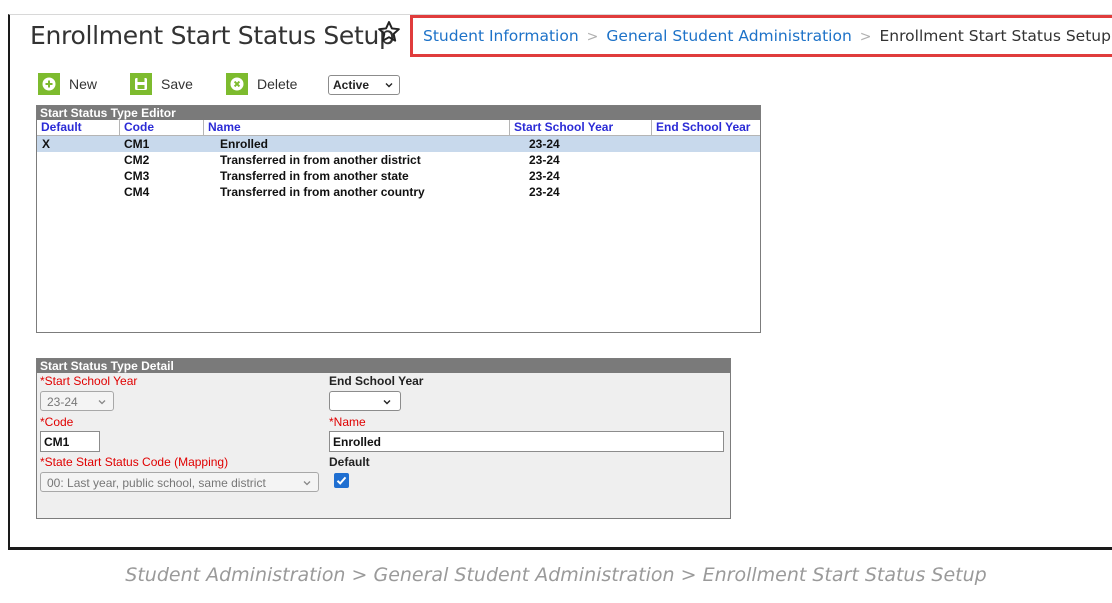  What do you see at coordinates (212, 35) in the screenshot?
I see `page-title: Enrollment Start Status Setup` at bounding box center [212, 35].